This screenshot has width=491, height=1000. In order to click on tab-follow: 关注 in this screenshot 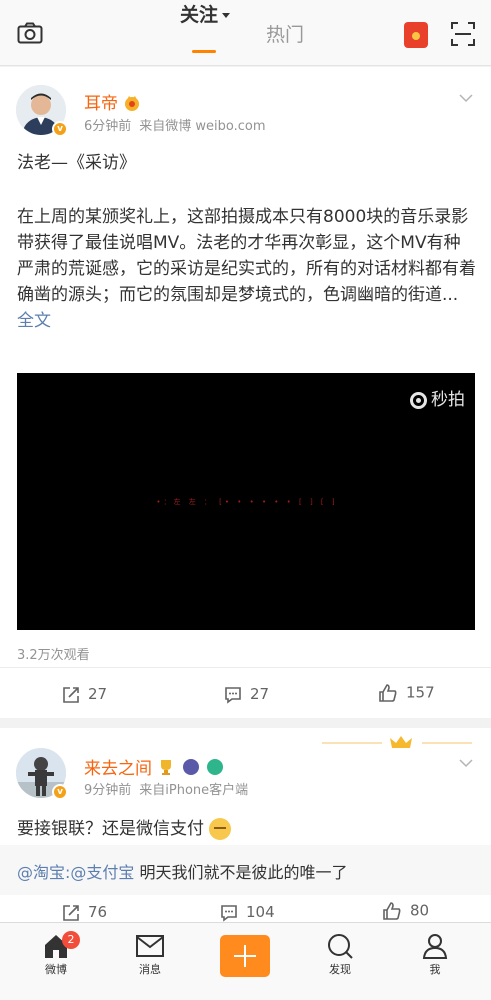, I will do `click(205, 13)`.